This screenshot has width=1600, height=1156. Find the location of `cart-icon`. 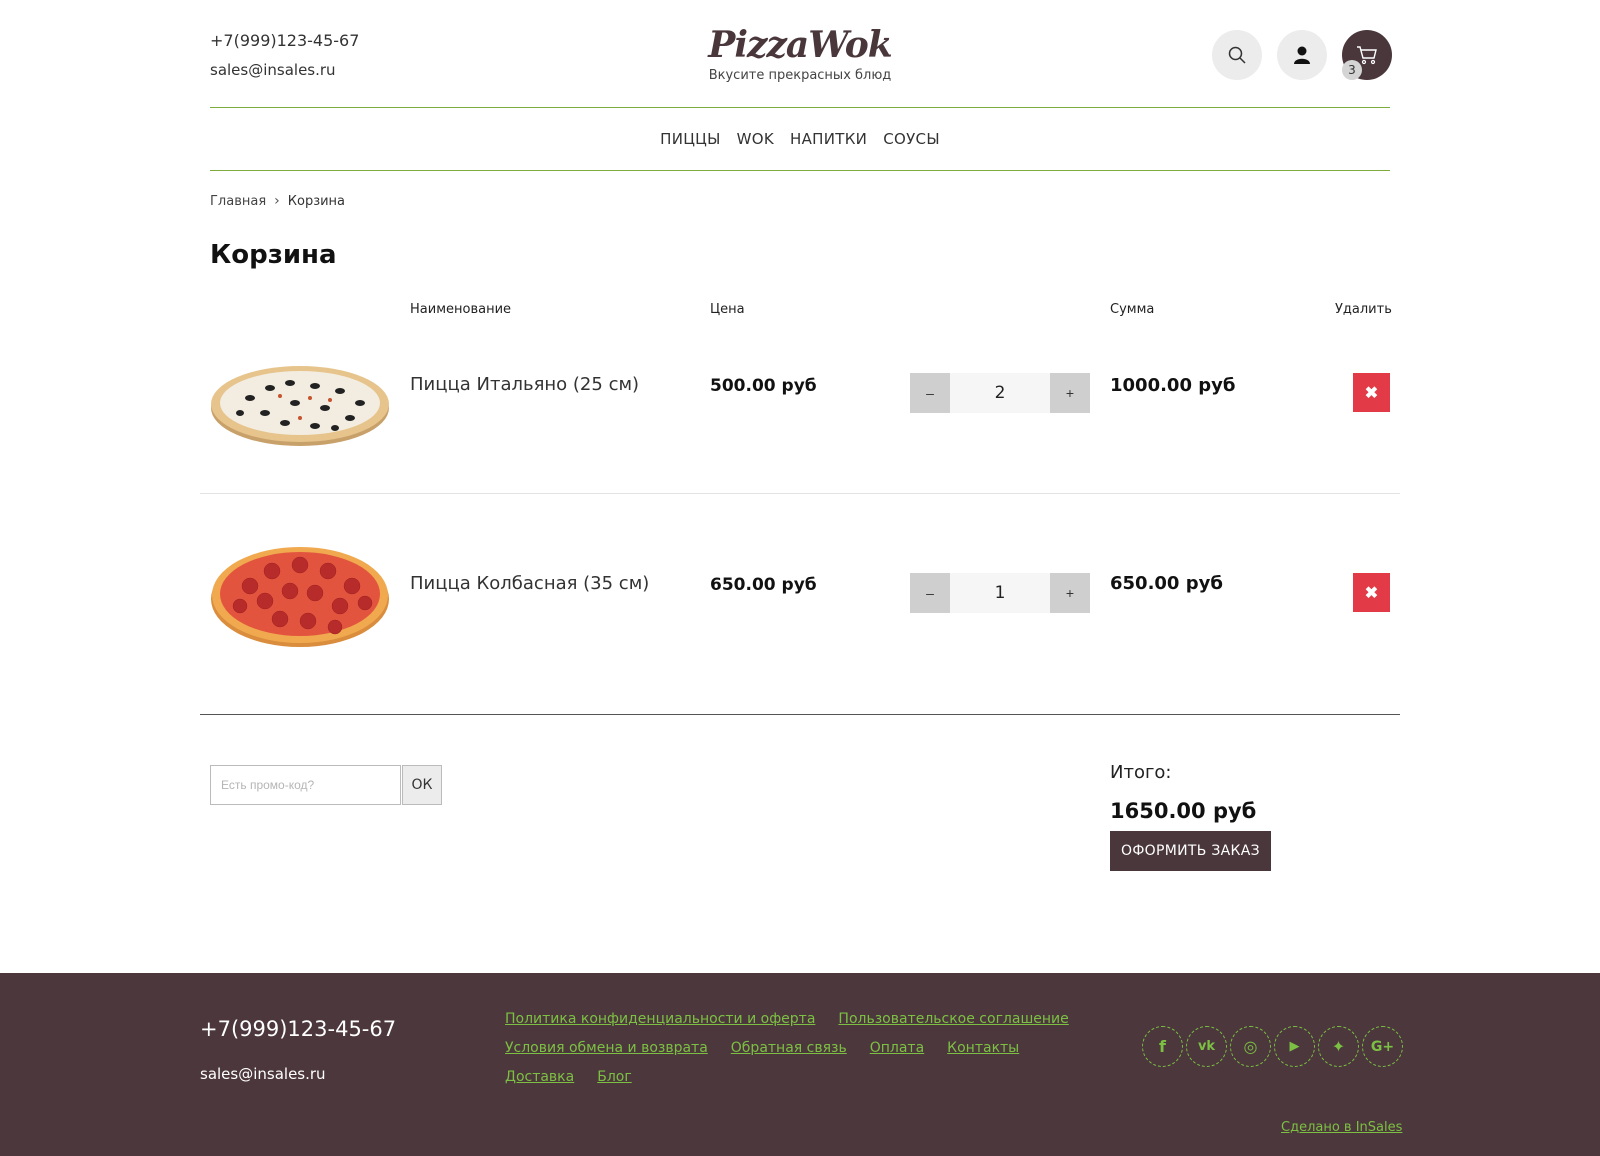

cart-icon is located at coordinates (1367, 55).